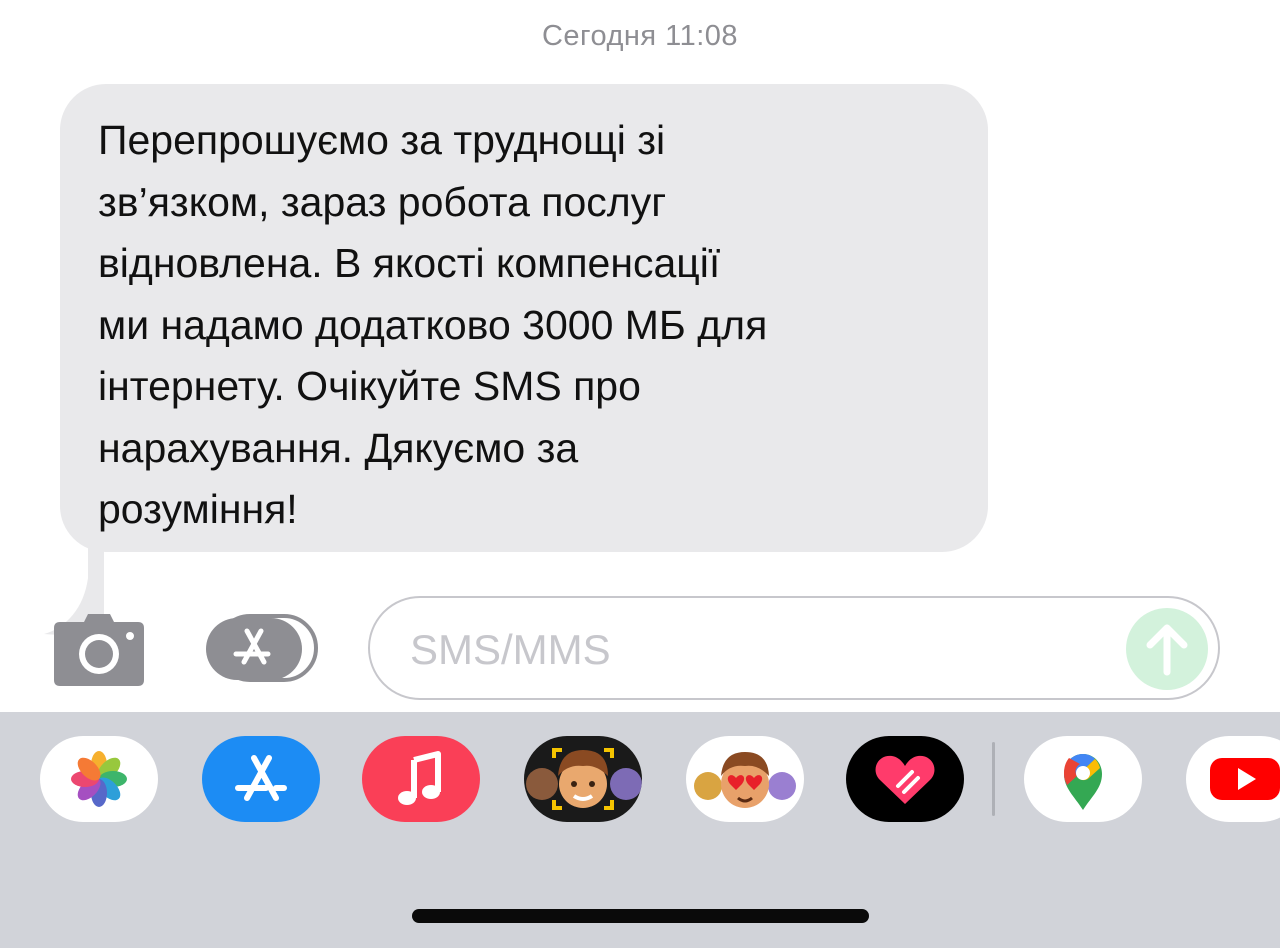  I want to click on memoji-app, so click(583, 779).